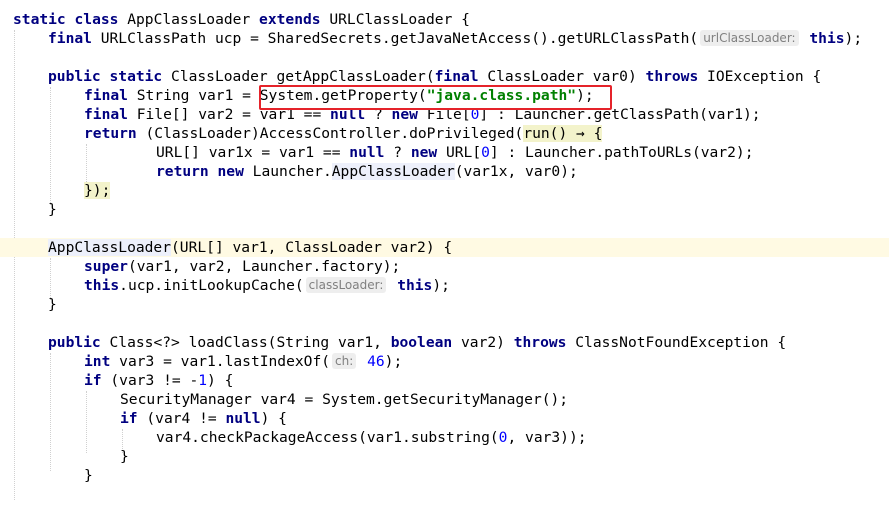 The width and height of the screenshot is (889, 506). What do you see at coordinates (563, 133) in the screenshot?
I see `lambda-run: run() → {` at bounding box center [563, 133].